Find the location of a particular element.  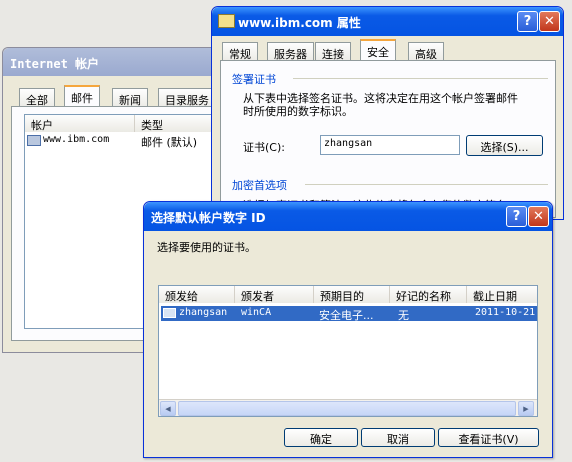

view-certificate-button: 查看证书(V) is located at coordinates (488, 437).